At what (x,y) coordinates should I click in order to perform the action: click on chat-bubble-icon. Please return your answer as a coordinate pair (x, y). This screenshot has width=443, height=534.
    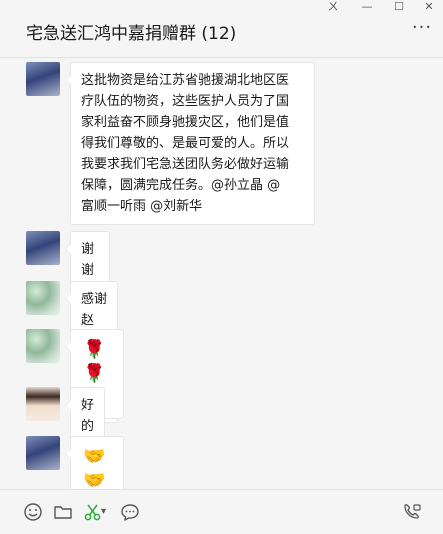
    Looking at the image, I should click on (130, 512).